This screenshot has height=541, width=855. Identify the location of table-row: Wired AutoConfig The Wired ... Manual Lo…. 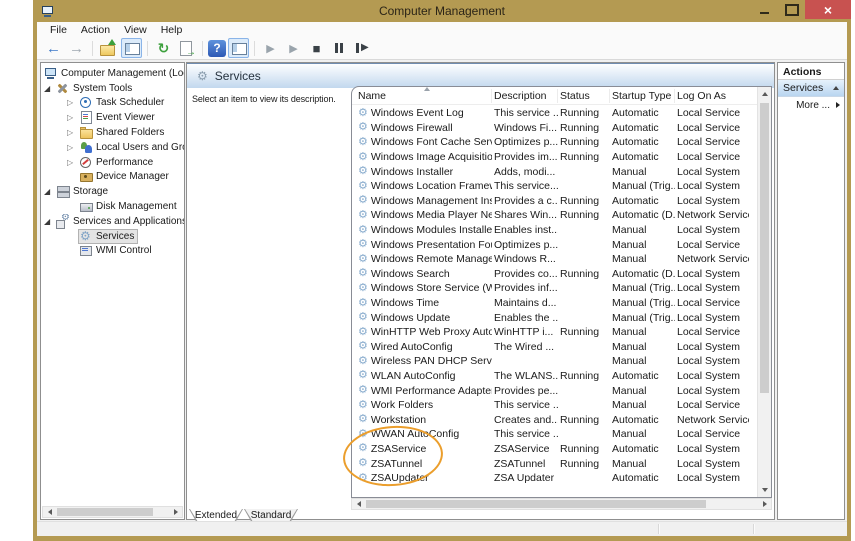
(554, 347).